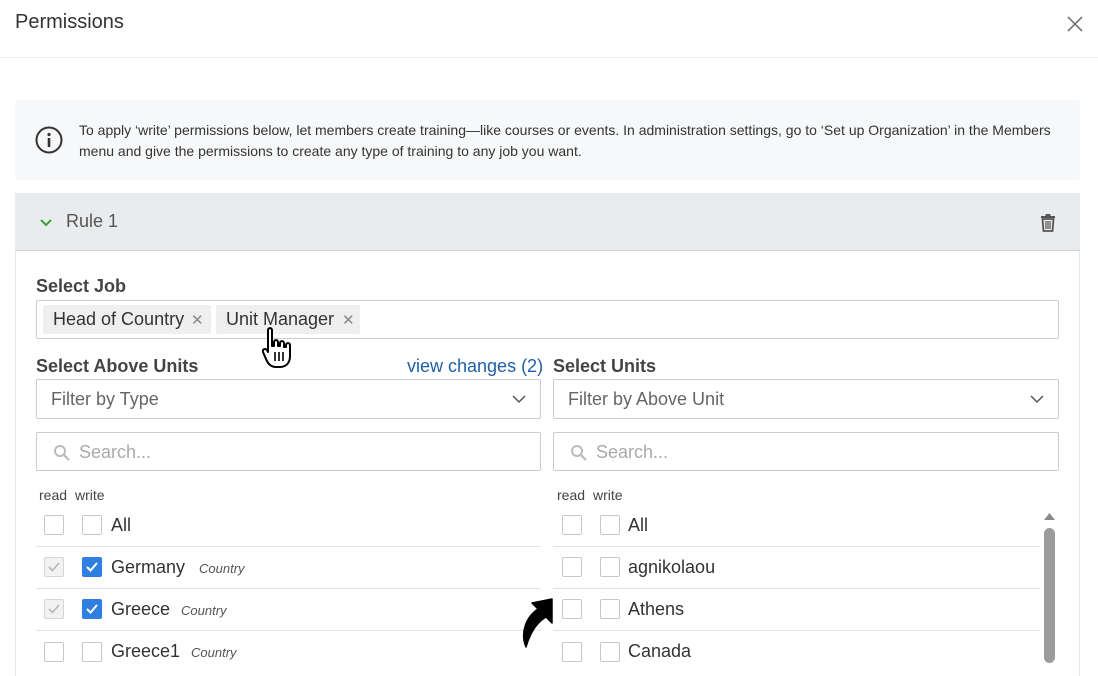 The width and height of the screenshot is (1098, 676). Describe the element at coordinates (672, 567) in the screenshot. I see `unit-name: agnikolaou` at that location.